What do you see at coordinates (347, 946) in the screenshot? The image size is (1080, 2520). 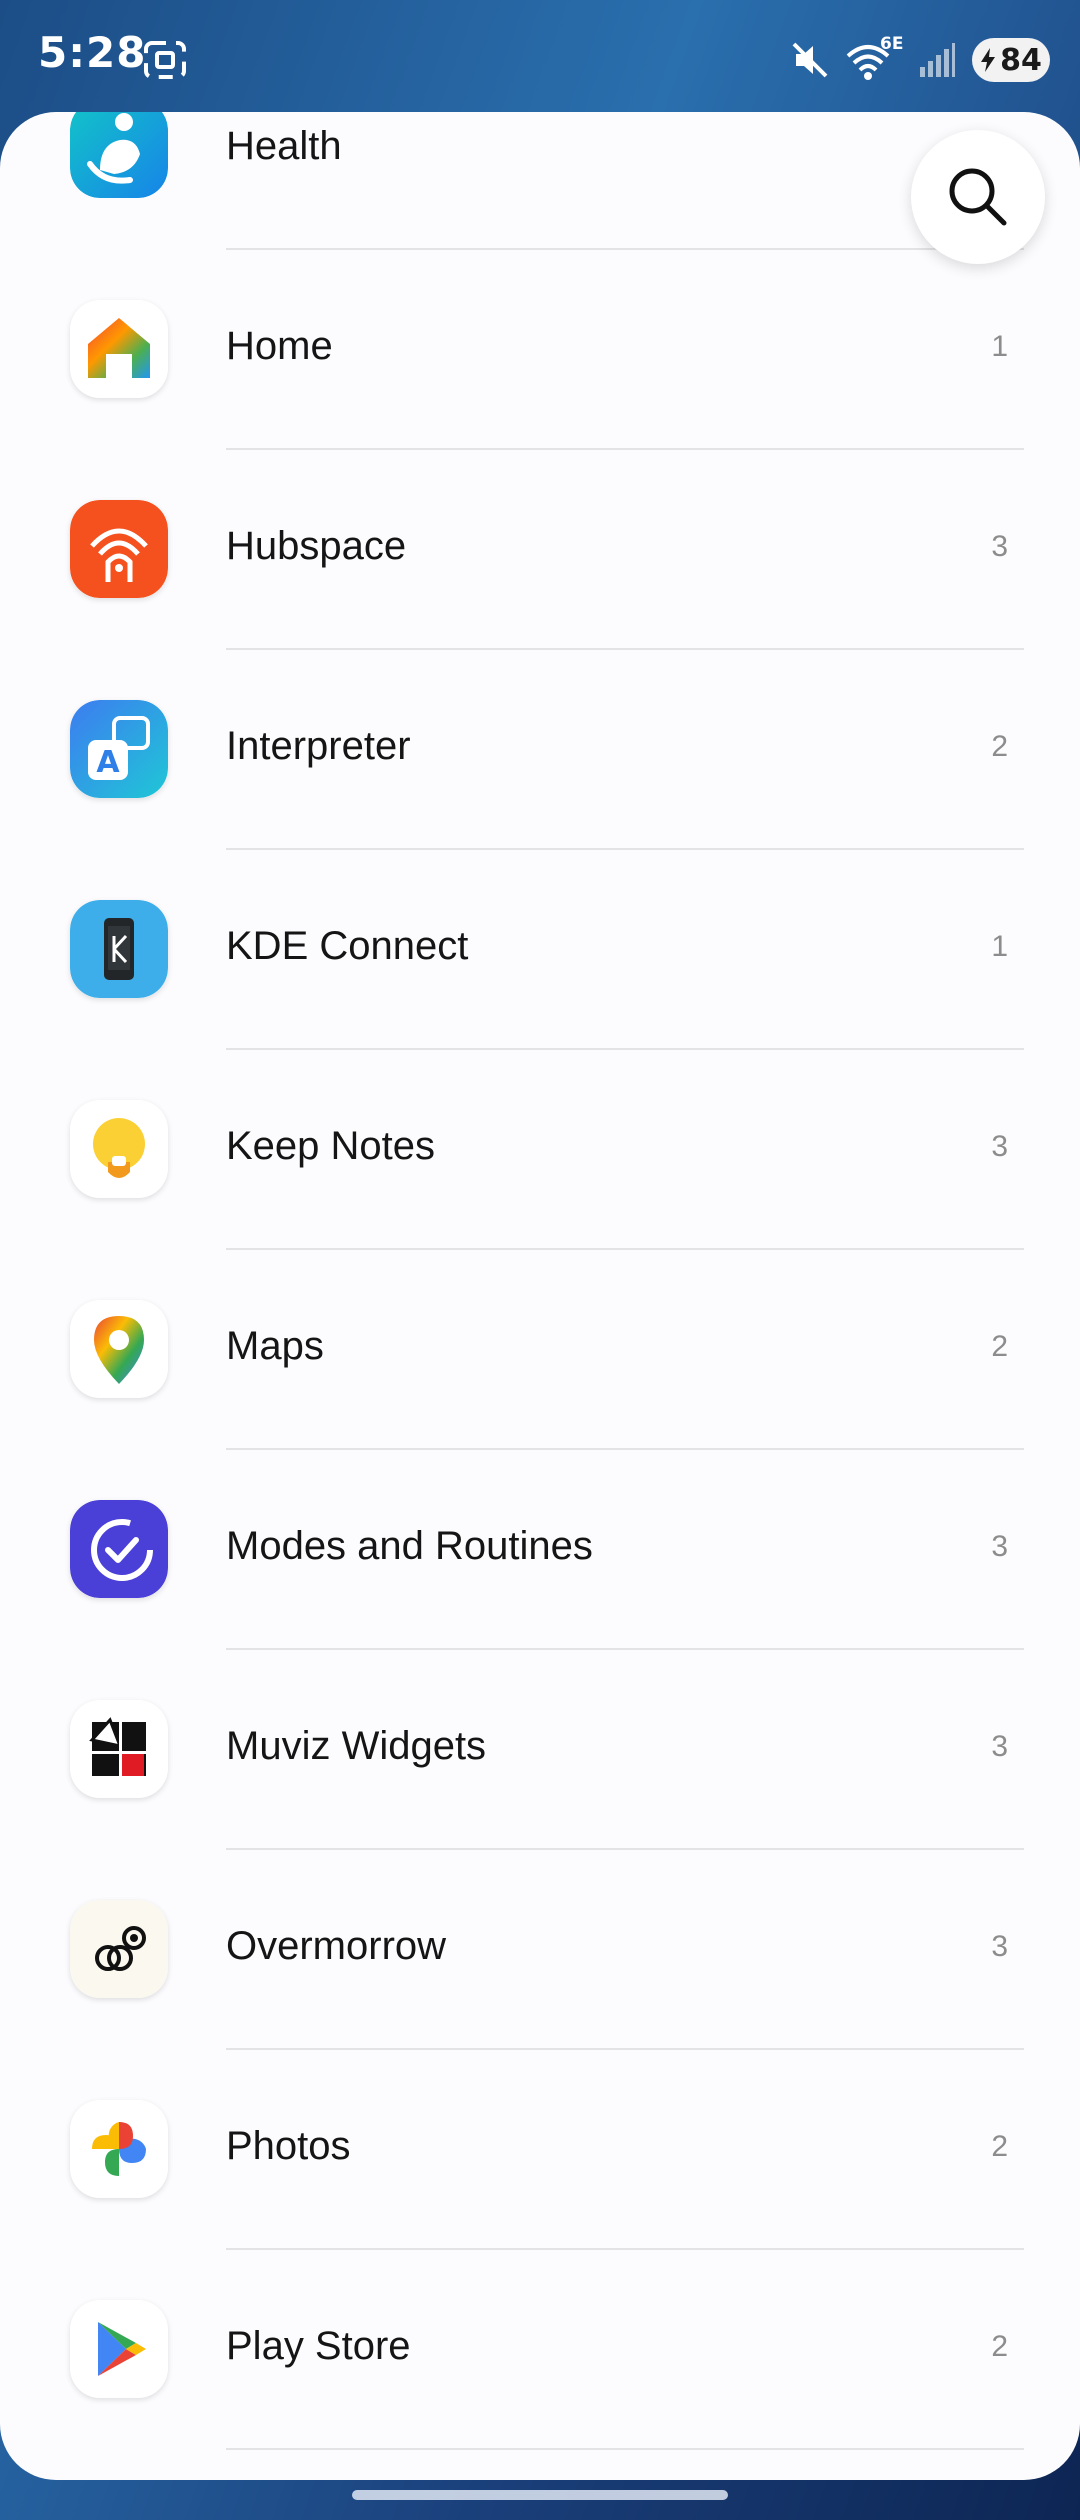 I see `app-name: KDE Connect` at bounding box center [347, 946].